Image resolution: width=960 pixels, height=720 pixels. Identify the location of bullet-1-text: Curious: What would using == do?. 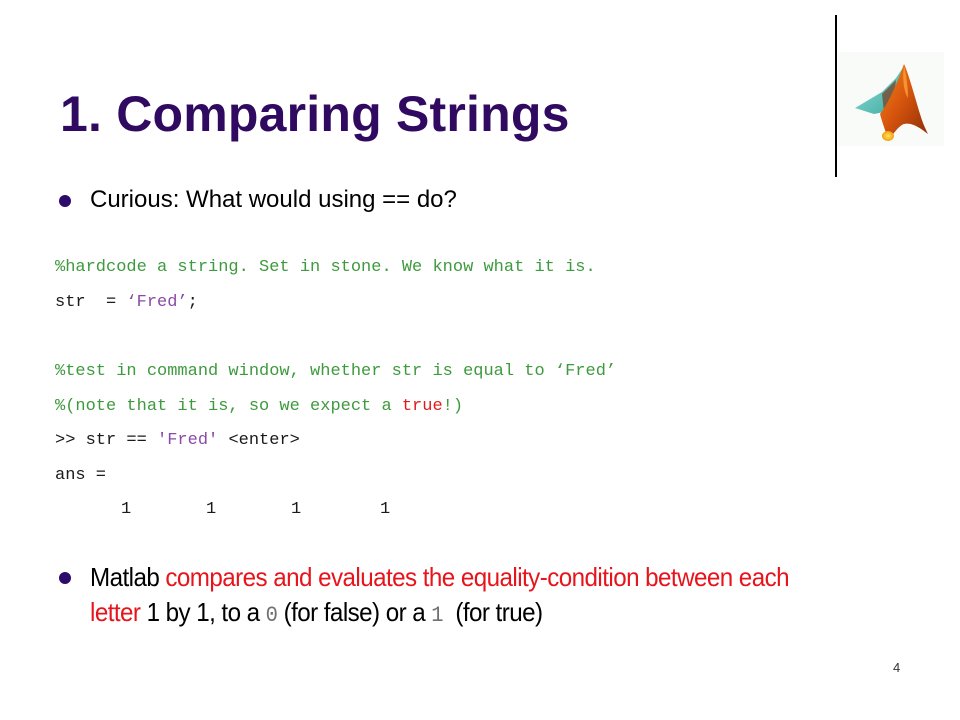
(273, 199).